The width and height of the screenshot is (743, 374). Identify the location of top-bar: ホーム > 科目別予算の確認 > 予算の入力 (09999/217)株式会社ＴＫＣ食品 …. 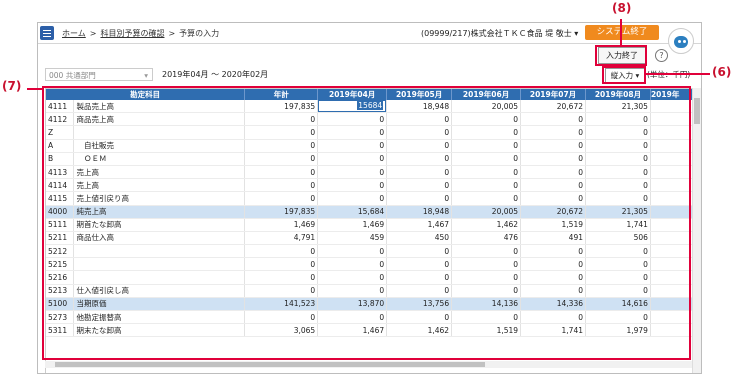
(369, 33).